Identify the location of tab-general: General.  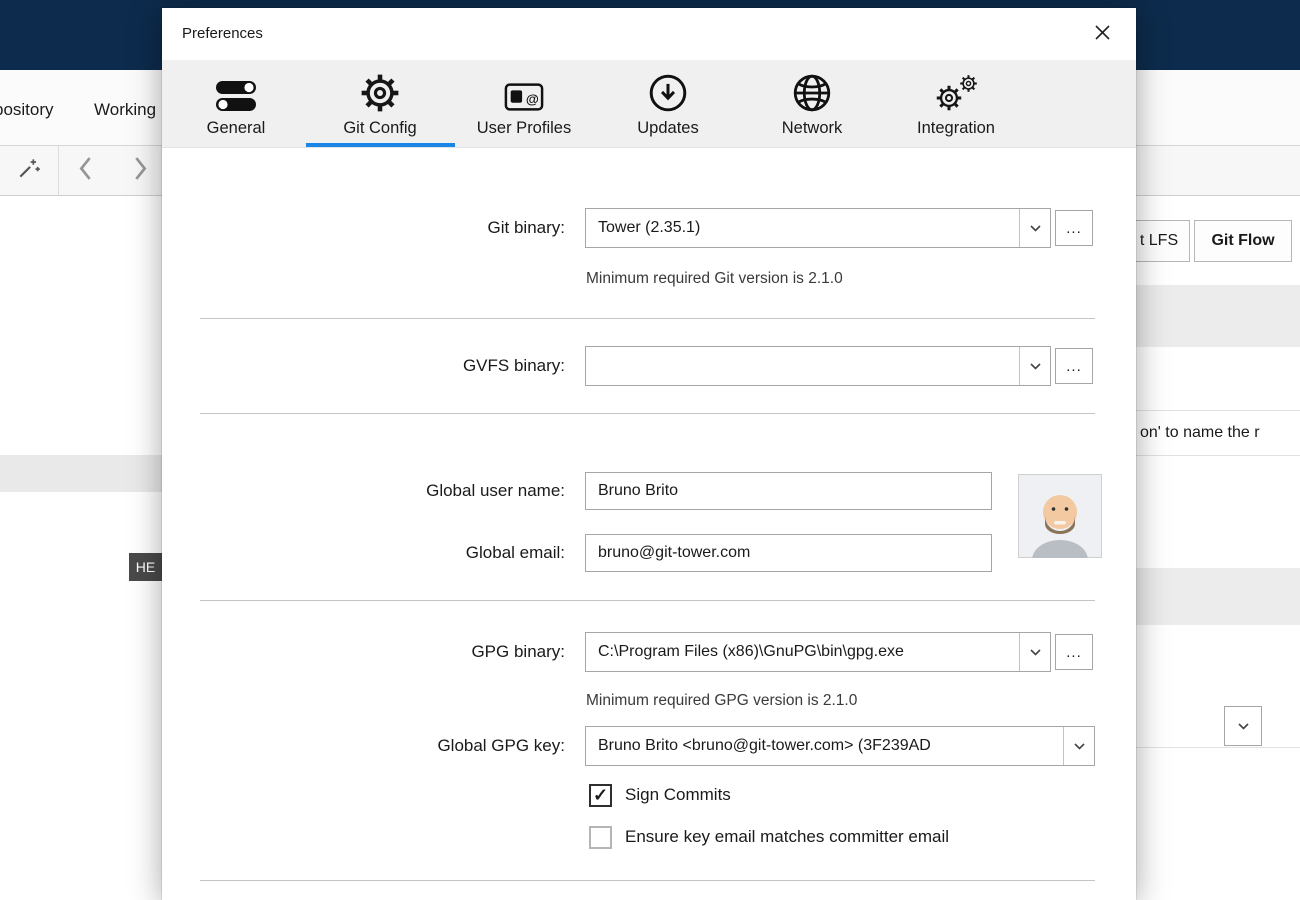
(236, 103).